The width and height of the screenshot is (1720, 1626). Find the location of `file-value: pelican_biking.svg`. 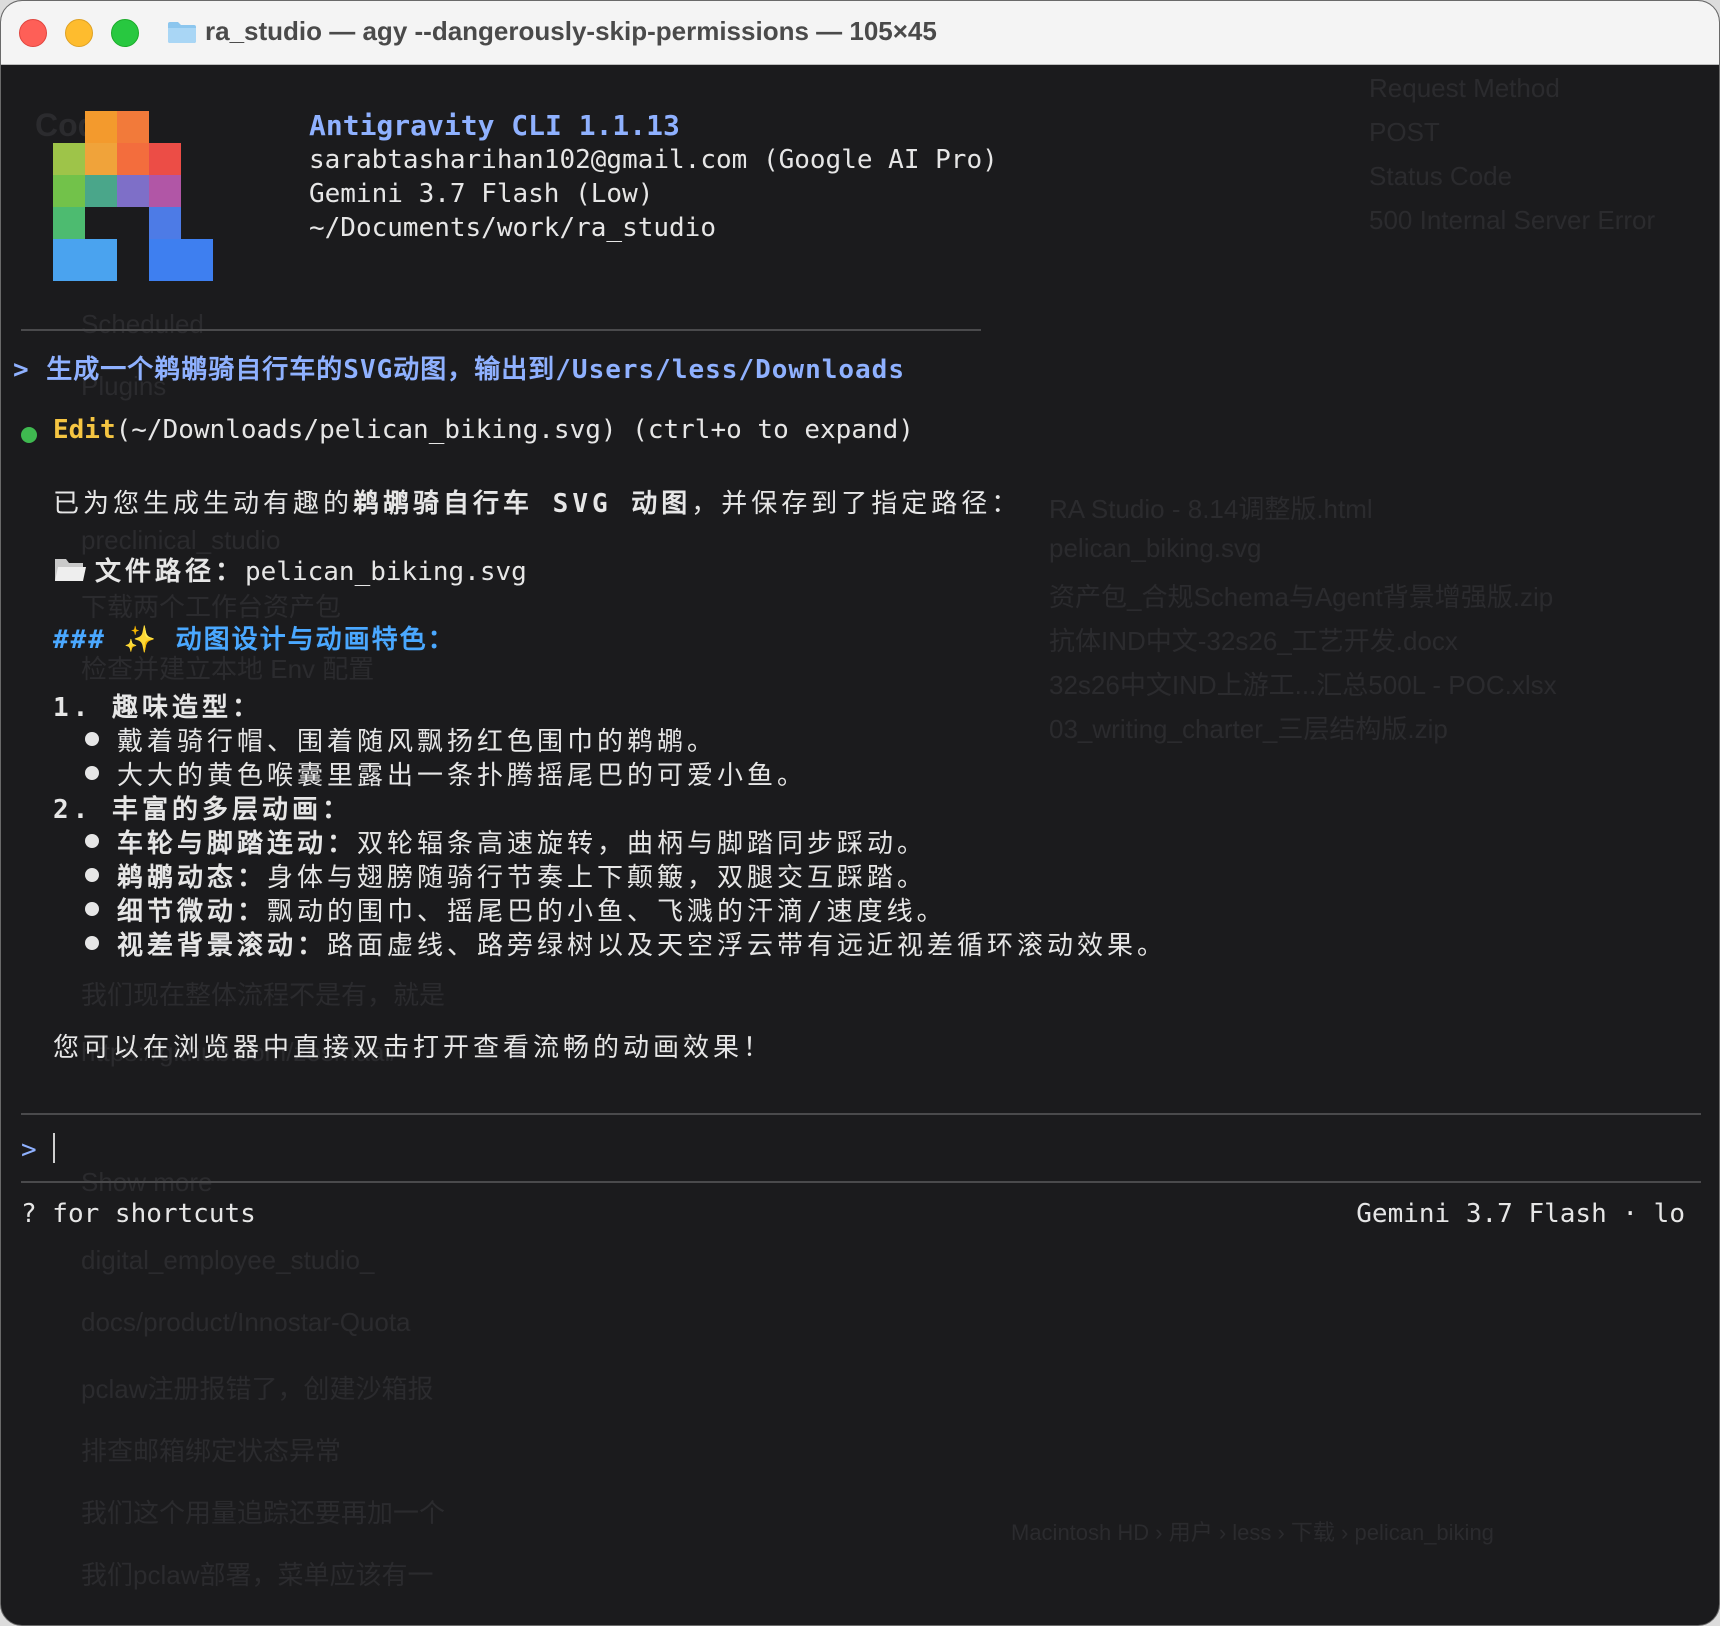

file-value: pelican_biking.svg is located at coordinates (386, 572).